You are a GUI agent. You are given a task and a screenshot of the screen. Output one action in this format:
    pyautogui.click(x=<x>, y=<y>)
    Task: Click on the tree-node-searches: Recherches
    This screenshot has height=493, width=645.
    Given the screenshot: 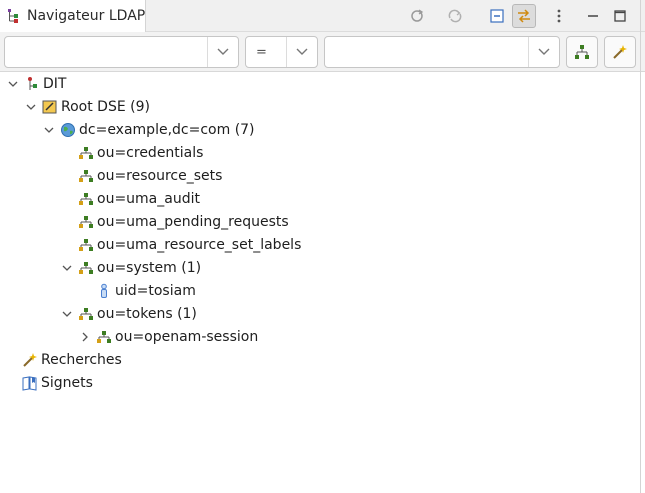 What is the action you would take?
    pyautogui.click(x=72, y=360)
    